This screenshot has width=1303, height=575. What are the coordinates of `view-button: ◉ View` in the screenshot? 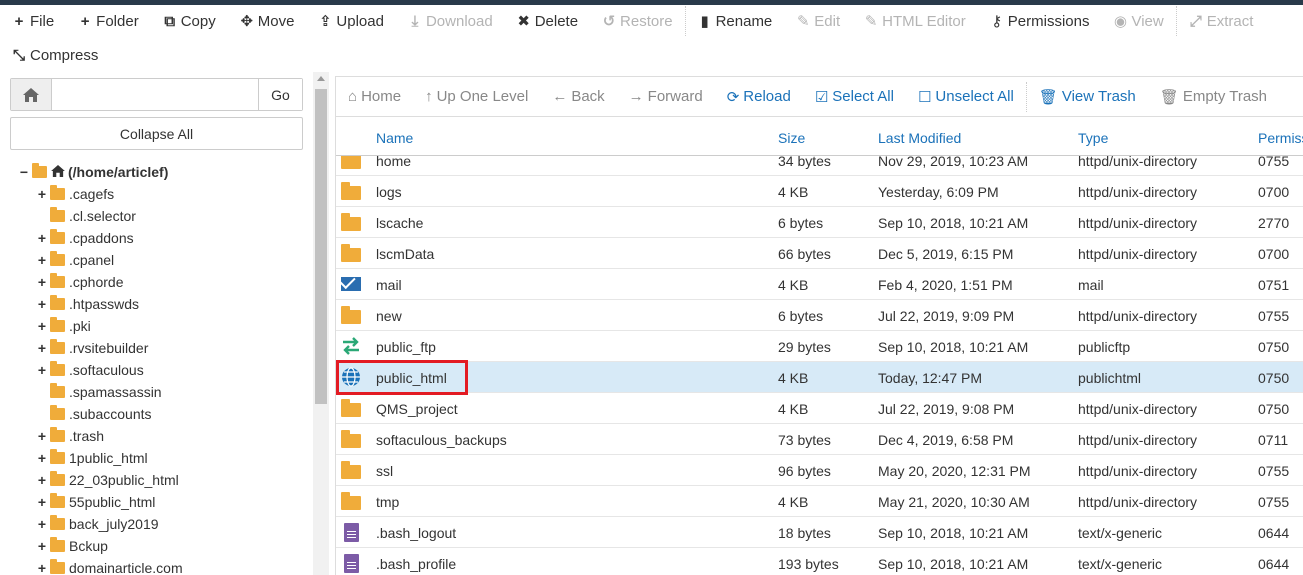 It's located at (1138, 21).